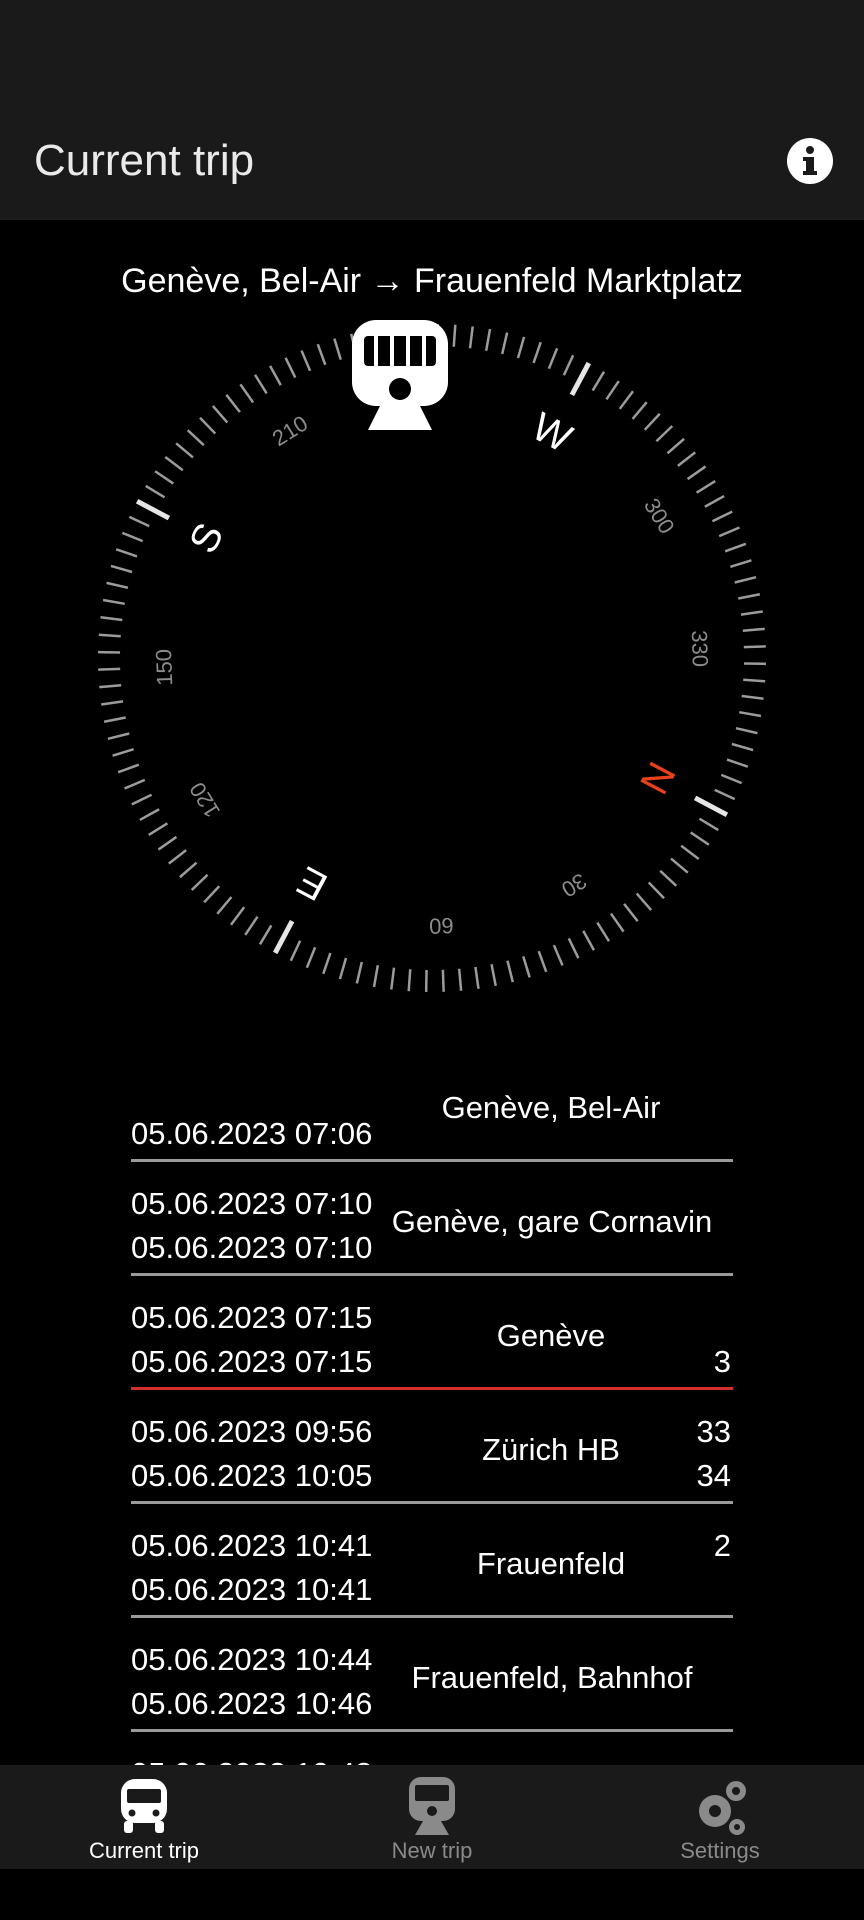 Image resolution: width=864 pixels, height=1920 pixels. I want to click on stop-name: Genève, so click(551, 1335).